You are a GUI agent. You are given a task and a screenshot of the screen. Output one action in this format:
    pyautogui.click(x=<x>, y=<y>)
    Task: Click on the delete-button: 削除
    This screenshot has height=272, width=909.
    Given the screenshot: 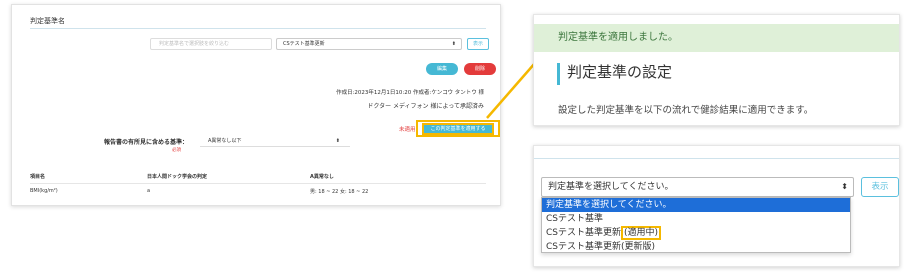 What is the action you would take?
    pyautogui.click(x=480, y=69)
    